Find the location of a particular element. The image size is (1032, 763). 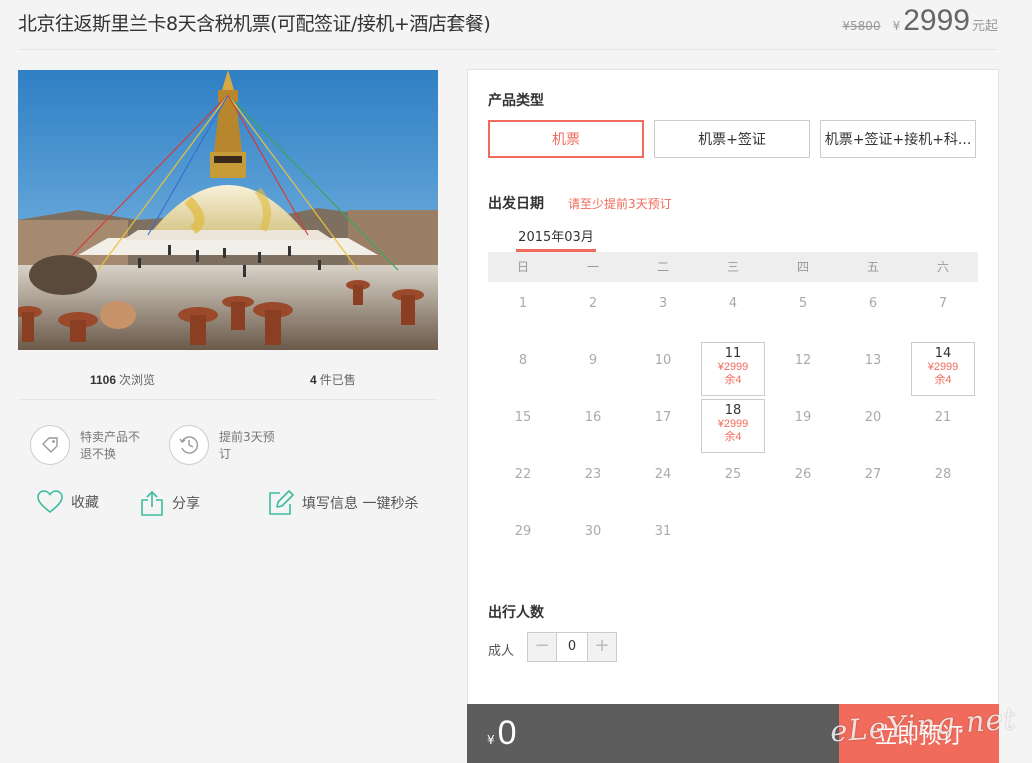

day-number: 12 is located at coordinates (803, 360).